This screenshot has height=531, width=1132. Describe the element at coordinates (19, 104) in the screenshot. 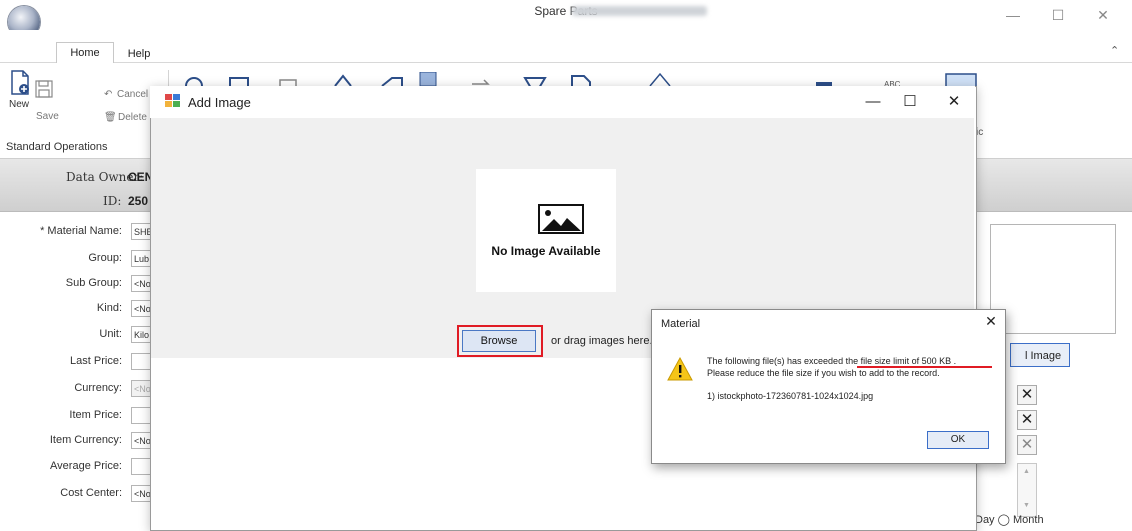

I see `new-button-label: New` at that location.